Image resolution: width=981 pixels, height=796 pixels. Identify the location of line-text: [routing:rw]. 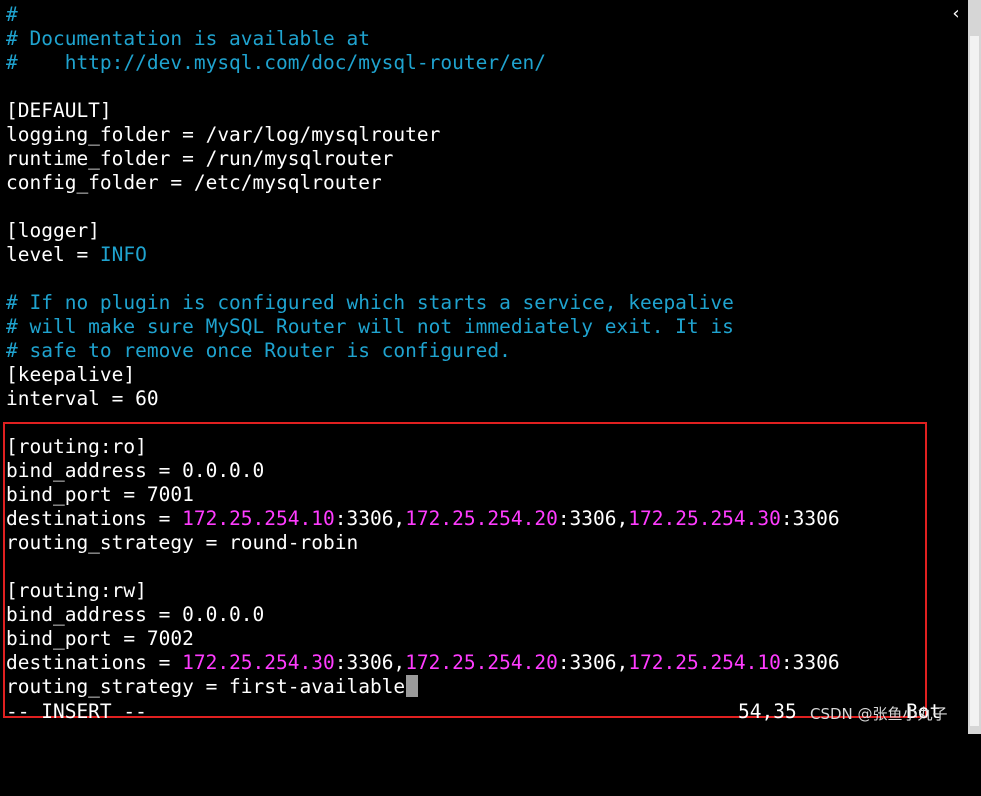
(76, 590).